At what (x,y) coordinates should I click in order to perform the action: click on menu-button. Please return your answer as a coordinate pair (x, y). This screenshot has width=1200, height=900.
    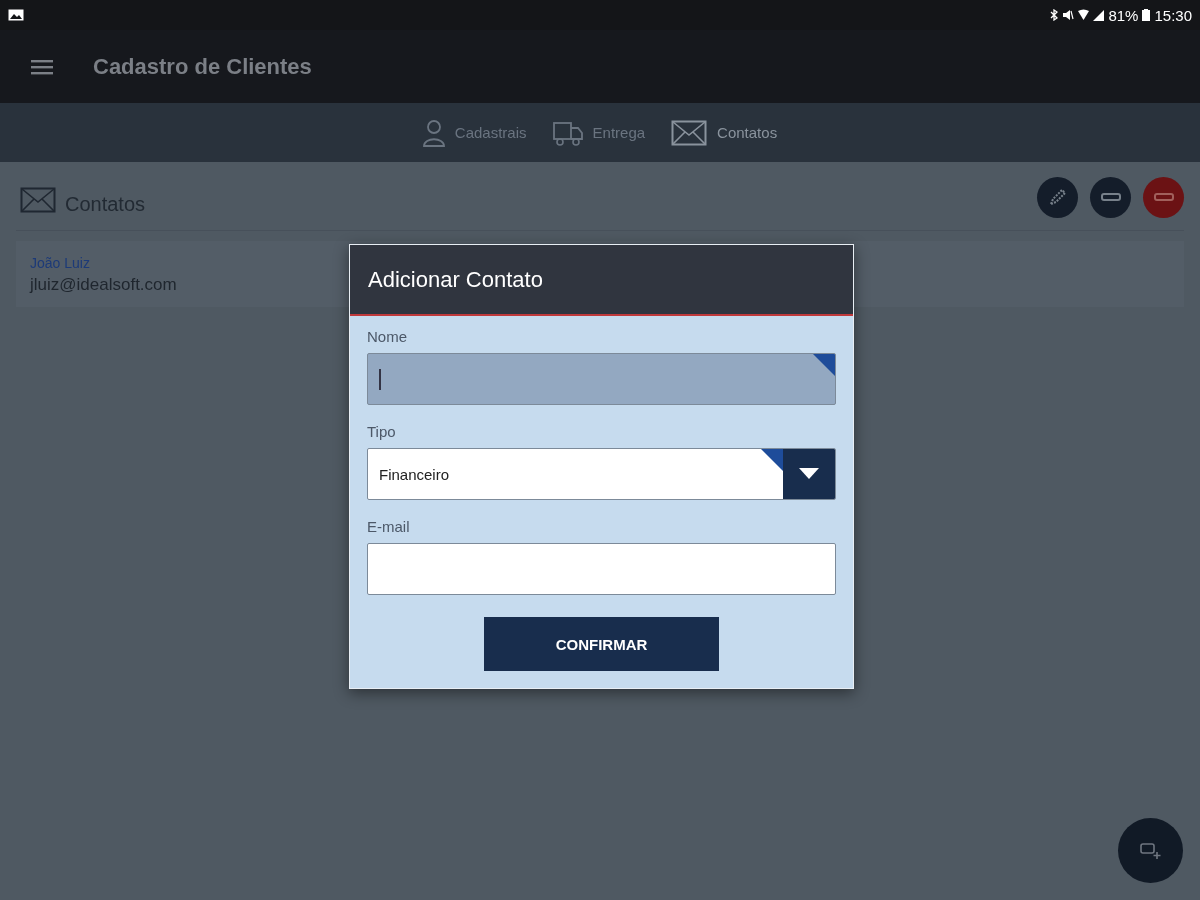
    Looking at the image, I should click on (42, 66).